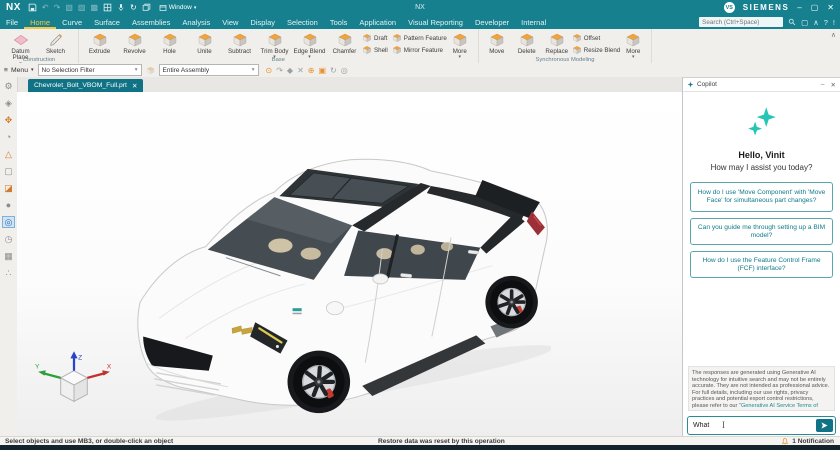 Image resolution: width=840 pixels, height=450 pixels. Describe the element at coordinates (729, 7) in the screenshot. I see `user-avatar: VS` at that location.